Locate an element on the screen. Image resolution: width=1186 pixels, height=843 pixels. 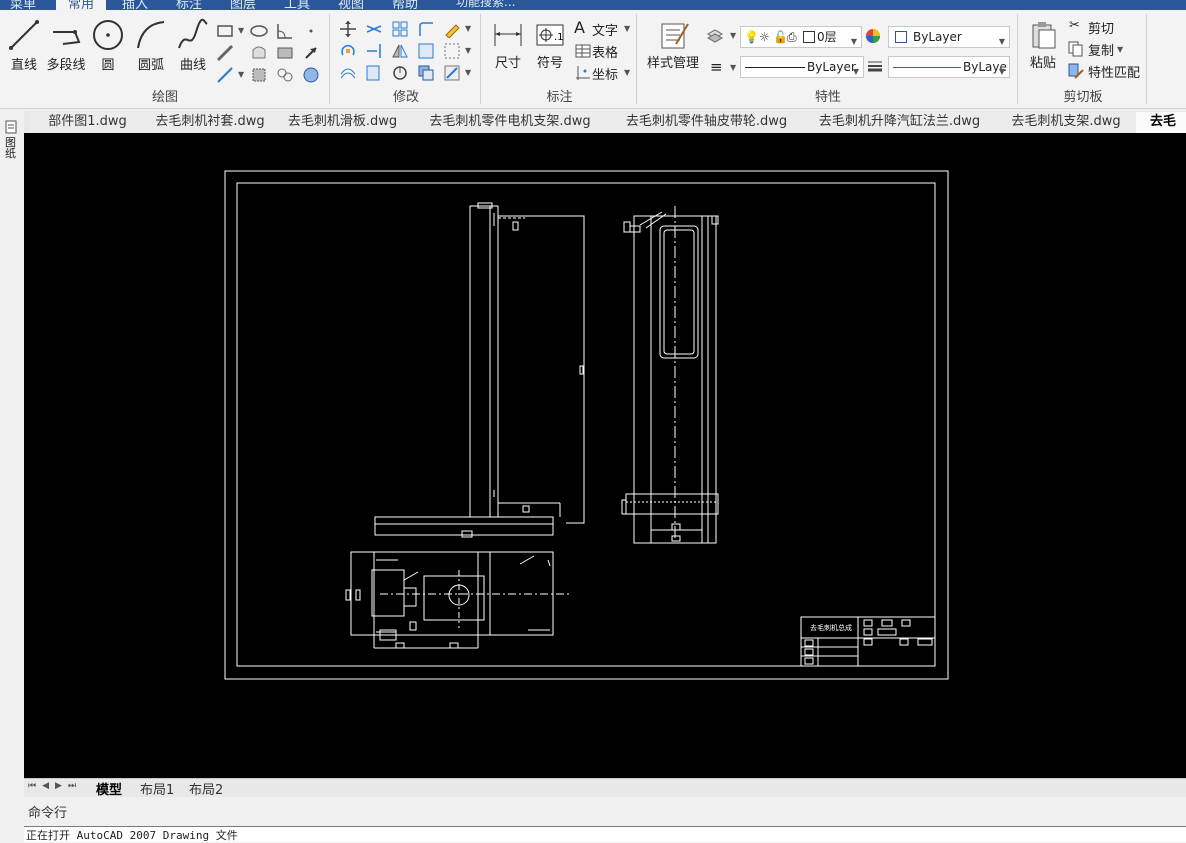
file-tab: 去毛刺机升降汽缸法兰.dwg is located at coordinates (900, 122).